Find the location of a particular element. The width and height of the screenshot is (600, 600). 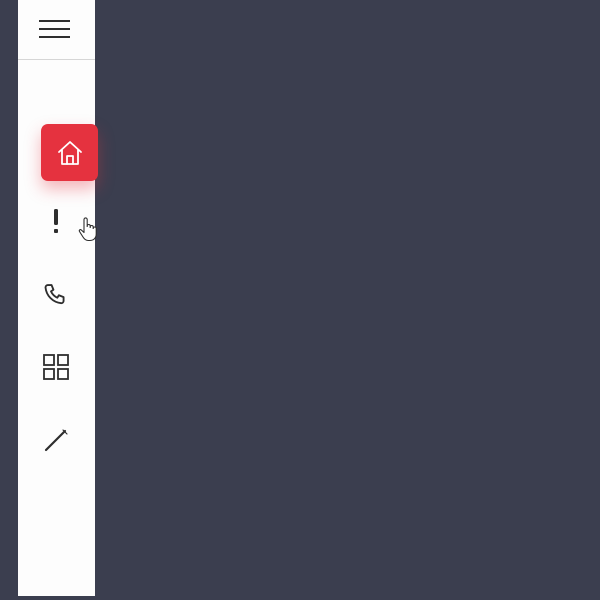

phone-icon is located at coordinates (54, 294).